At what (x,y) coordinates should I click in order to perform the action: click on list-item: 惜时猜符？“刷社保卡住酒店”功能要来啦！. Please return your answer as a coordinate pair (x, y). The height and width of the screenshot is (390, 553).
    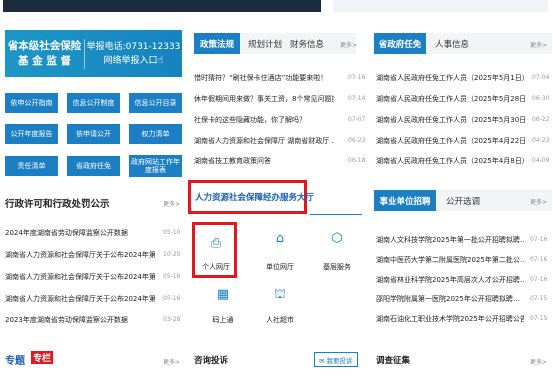
    Looking at the image, I should click on (264, 78).